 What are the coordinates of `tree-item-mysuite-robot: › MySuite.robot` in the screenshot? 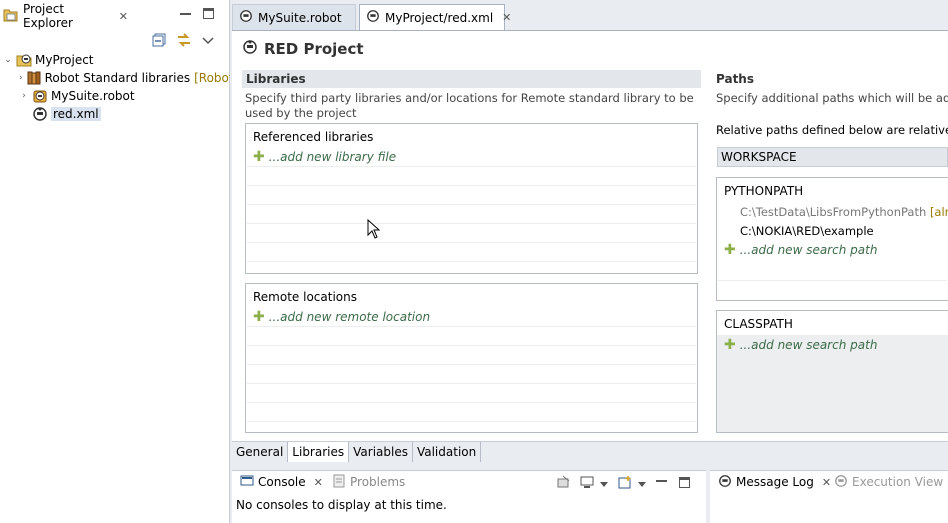 It's located at (115, 96).